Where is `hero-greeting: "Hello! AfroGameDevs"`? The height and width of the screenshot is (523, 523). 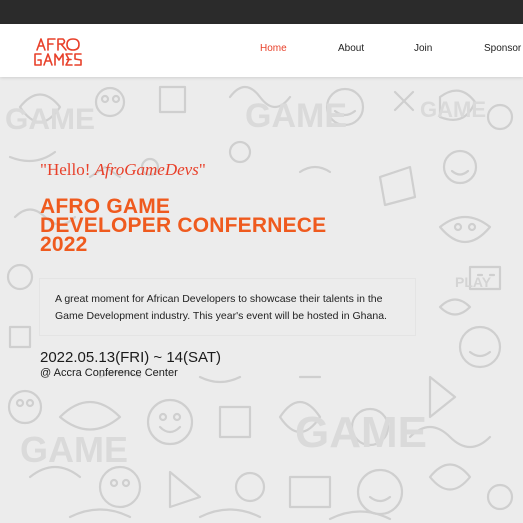
hero-greeting: "Hello! AfroGameDevs" is located at coordinates (123, 170).